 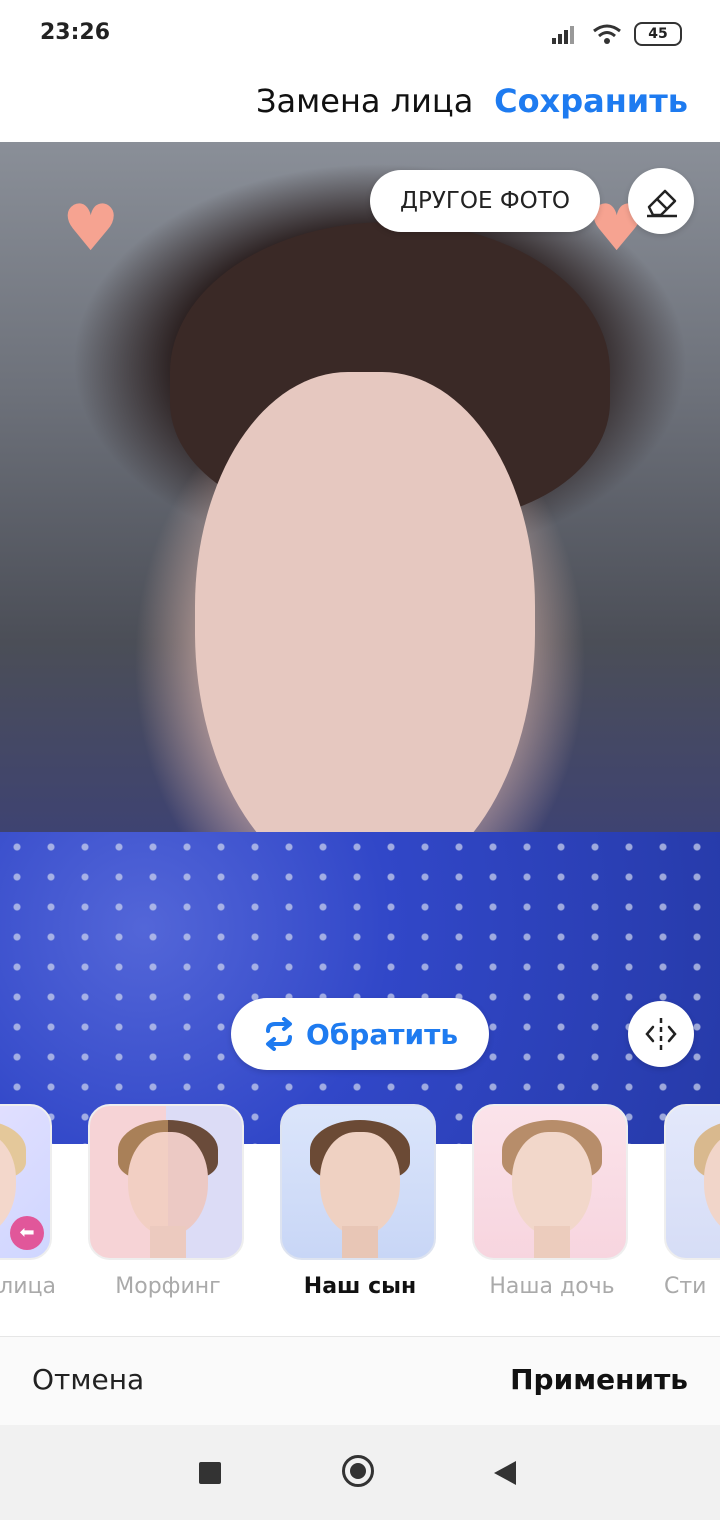 I want to click on wifi-icon, so click(x=607, y=34).